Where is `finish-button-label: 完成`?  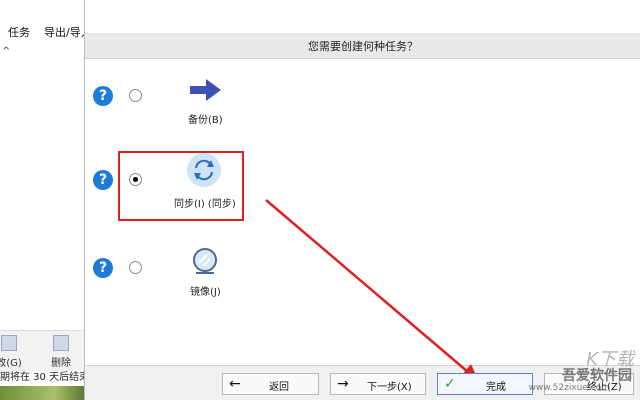
finish-button-label: 完成 is located at coordinates (496, 387).